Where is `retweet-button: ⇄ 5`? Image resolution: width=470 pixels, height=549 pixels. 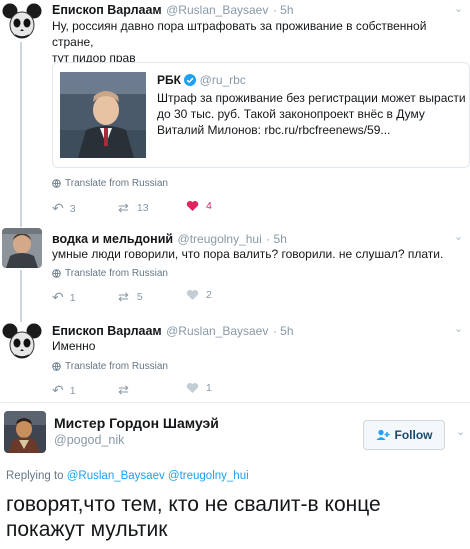
retweet-button: ⇄ 5 is located at coordinates (130, 297).